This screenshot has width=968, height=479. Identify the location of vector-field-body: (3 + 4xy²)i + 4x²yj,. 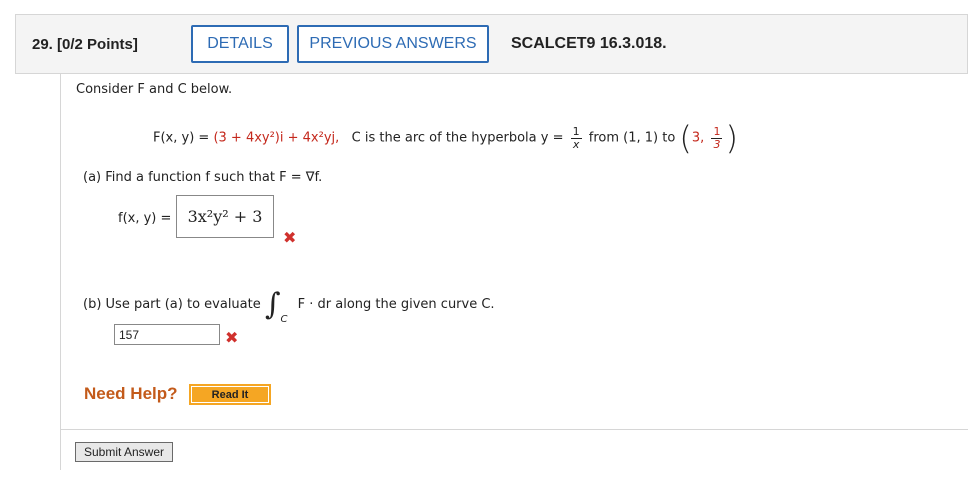
(276, 138).